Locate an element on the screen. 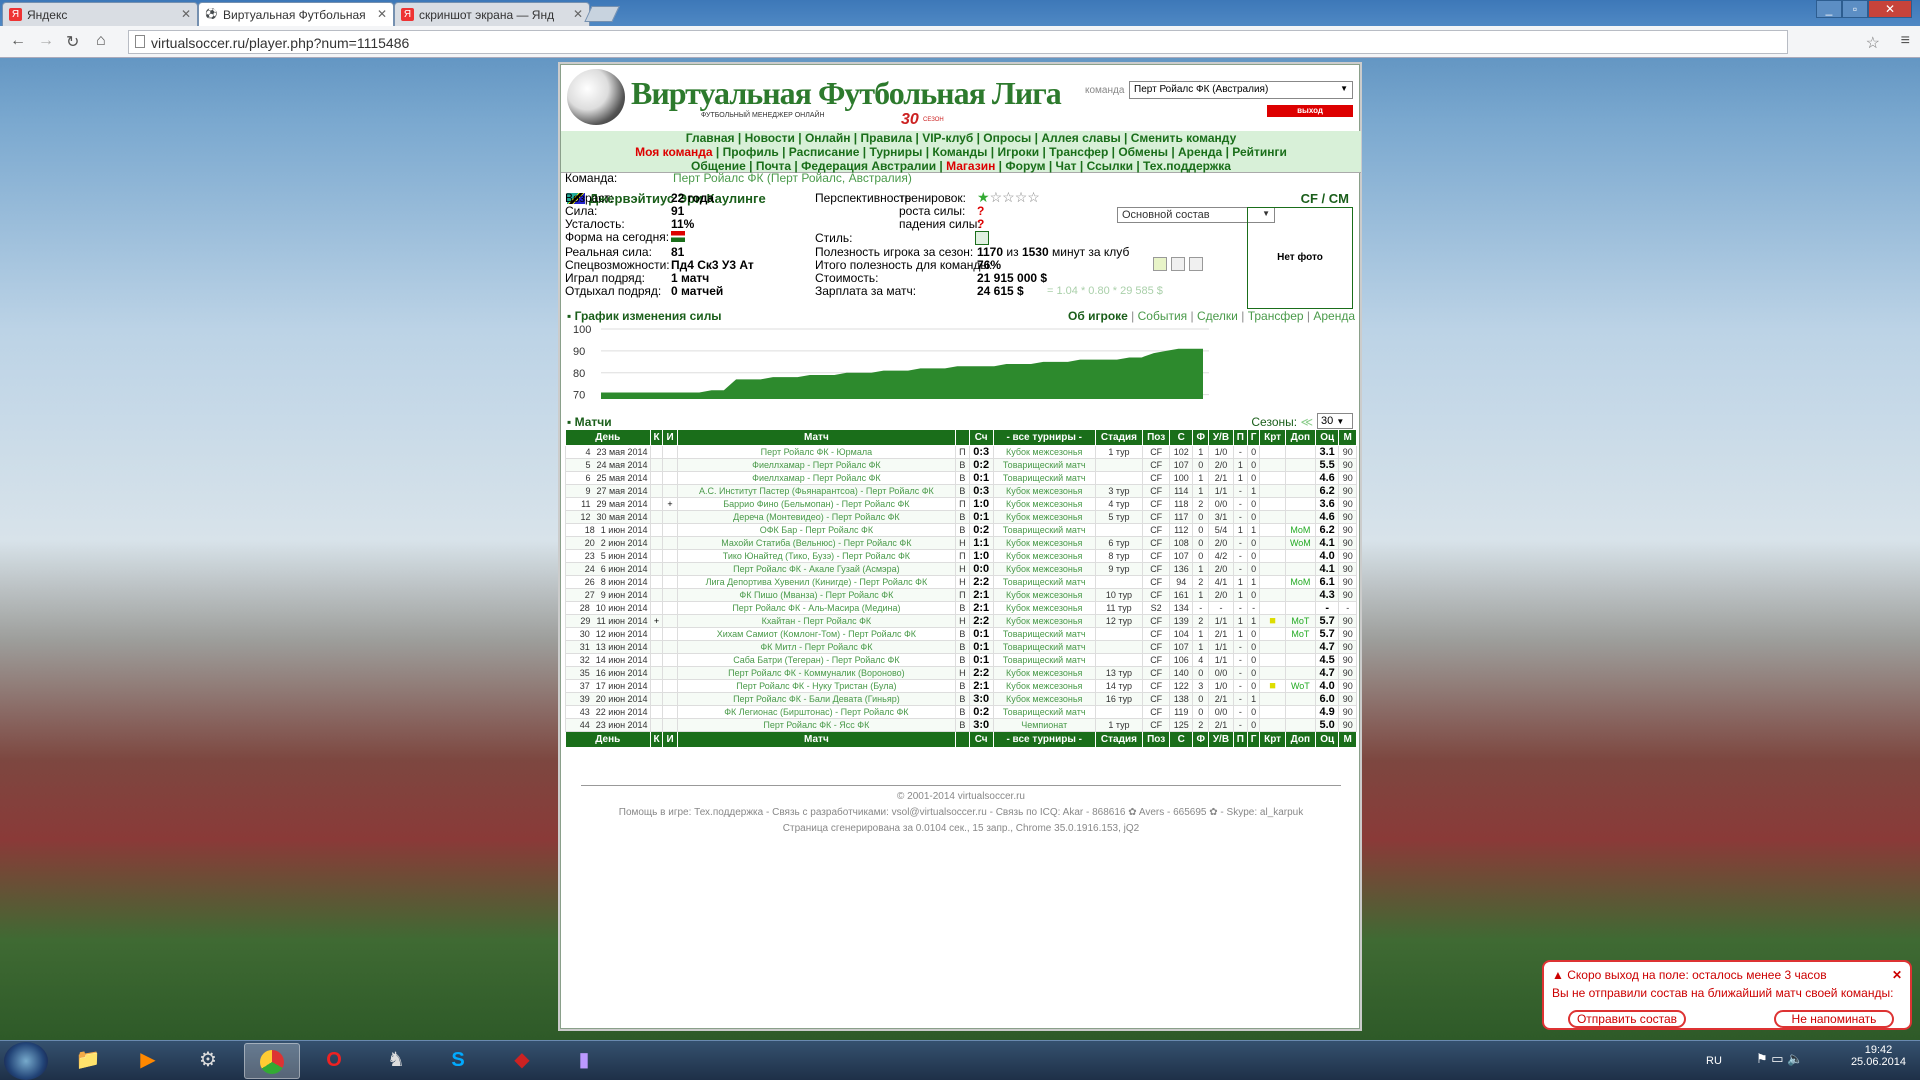 This screenshot has height=1080, width=1920. media-player-icon: ▶ is located at coordinates (148, 1061).